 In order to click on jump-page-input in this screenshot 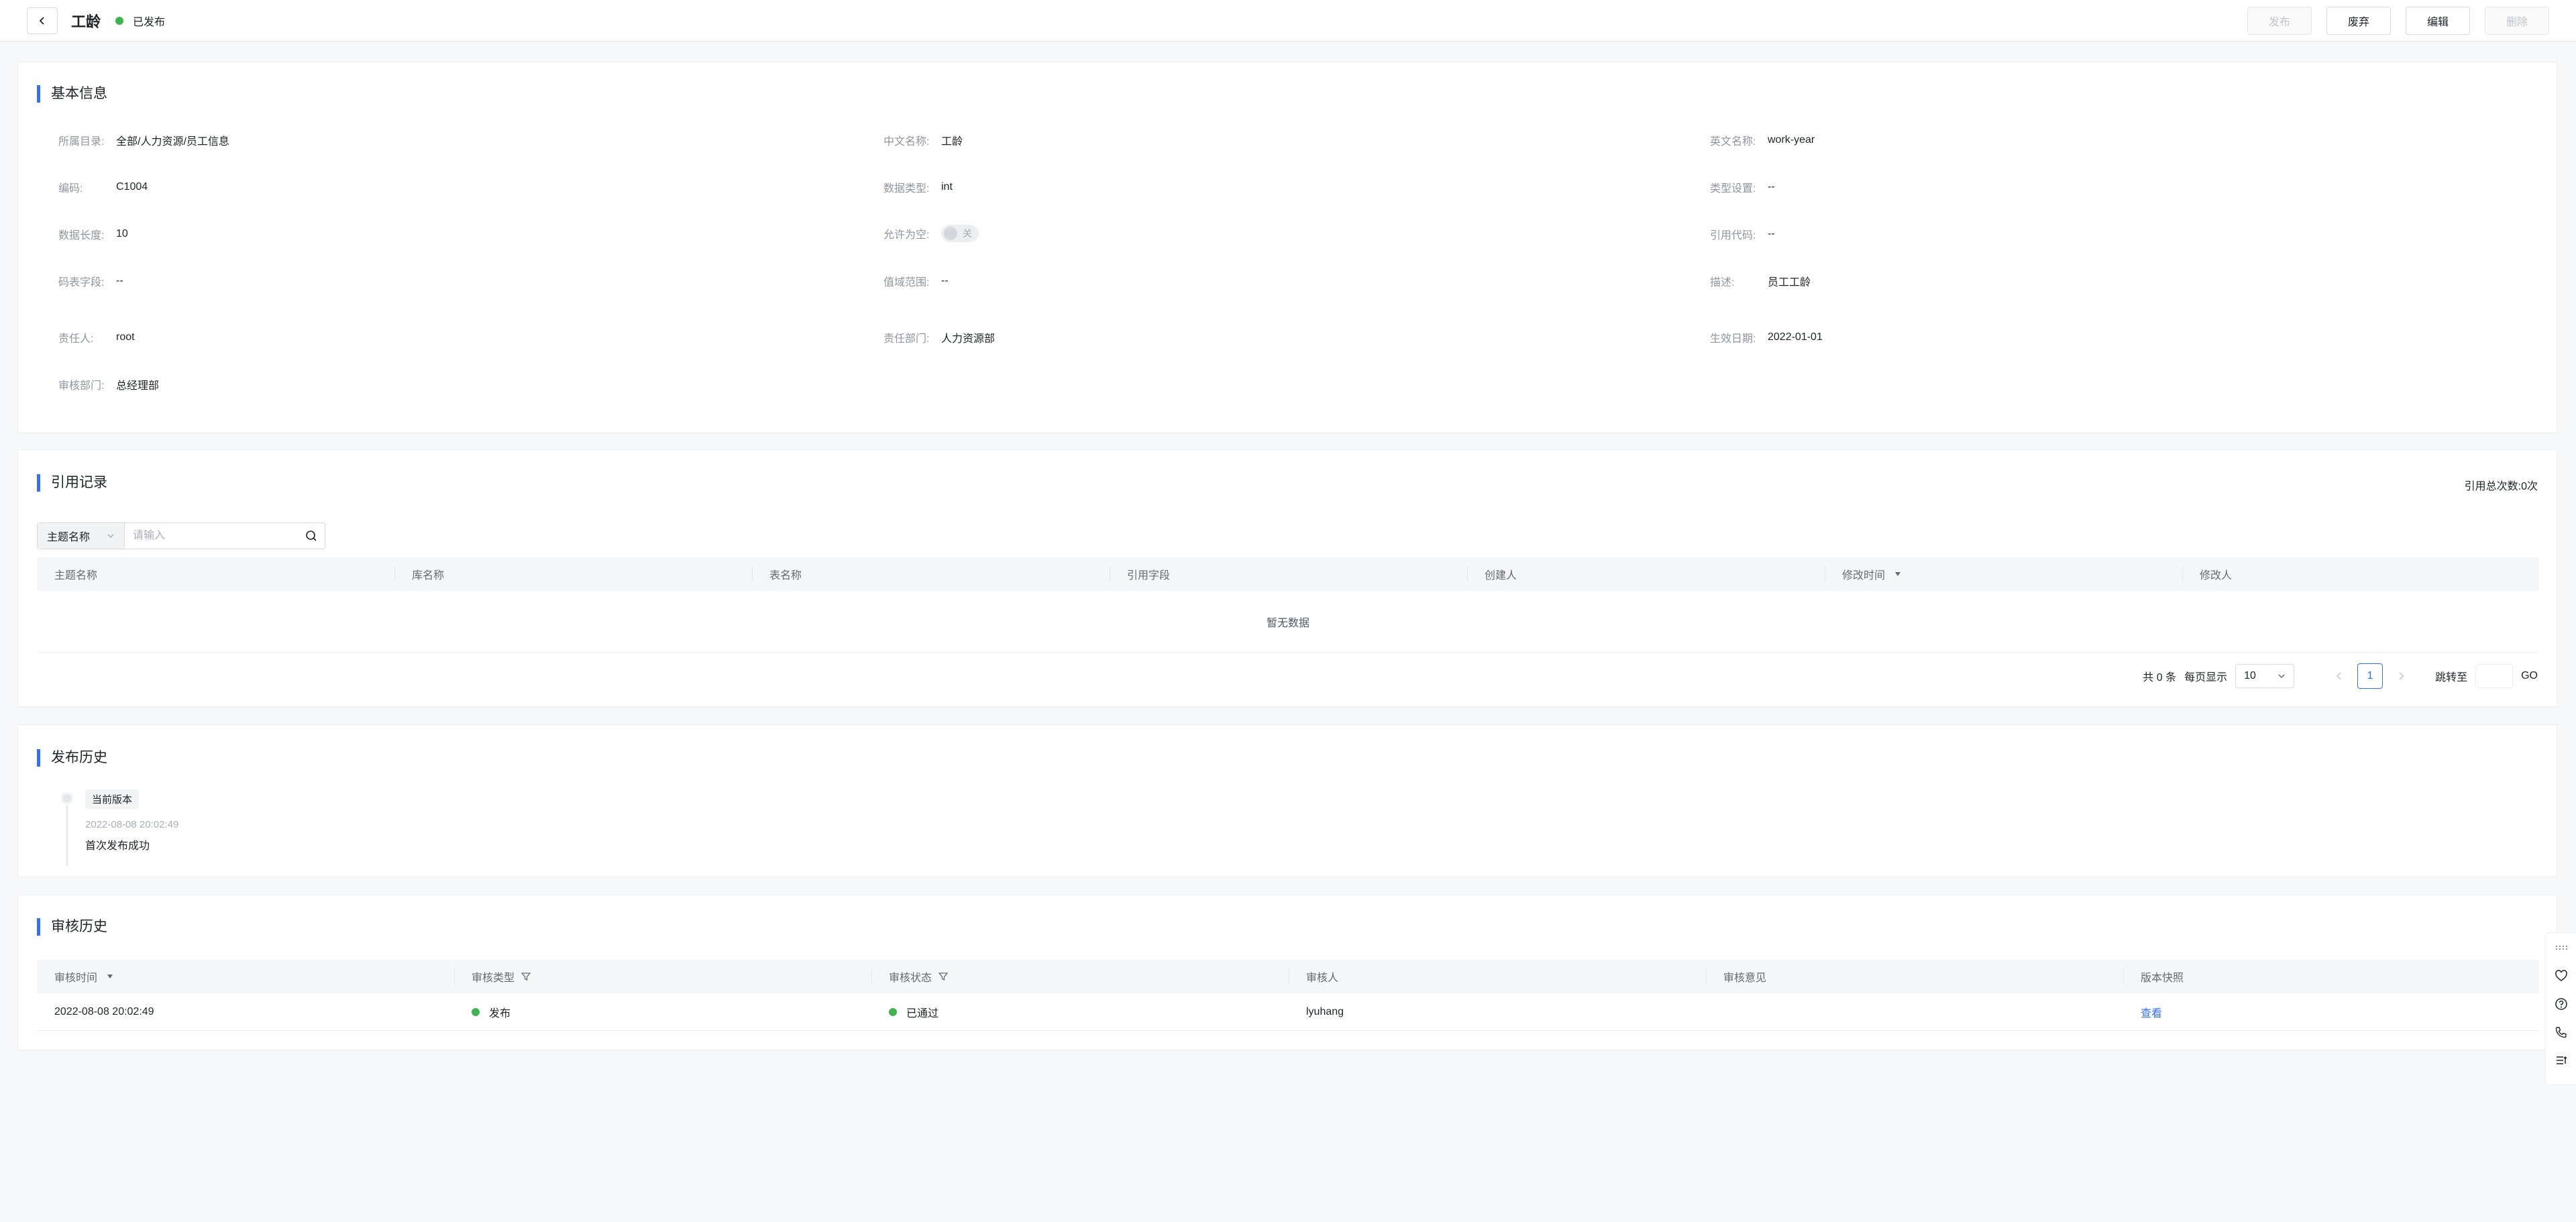, I will do `click(2494, 676)`.